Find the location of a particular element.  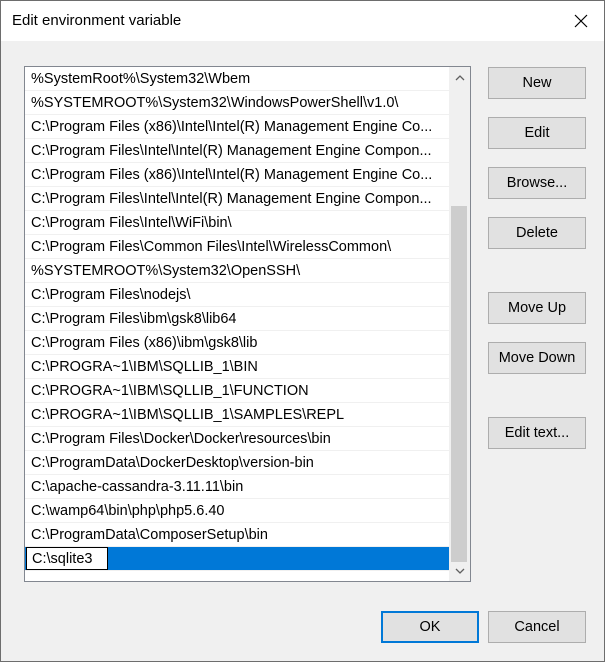

scroll-down-button is located at coordinates (459, 570).